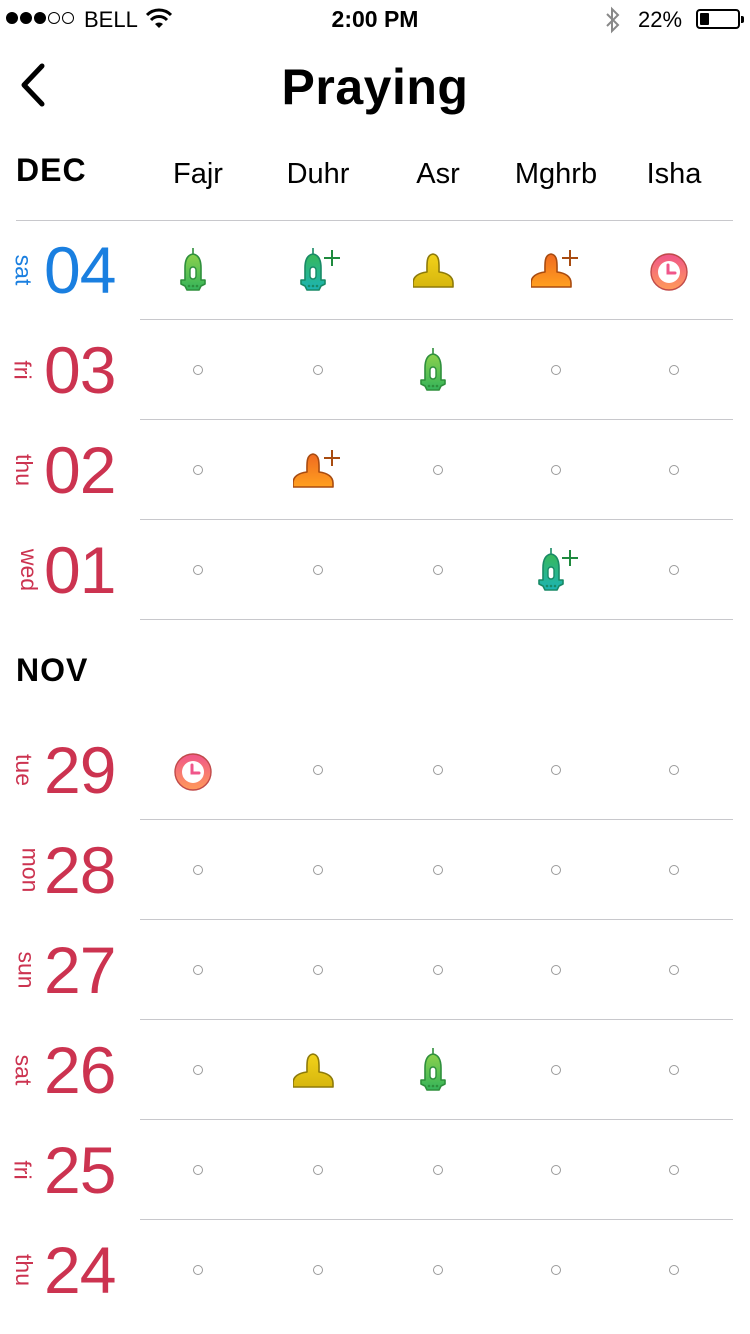 The width and height of the screenshot is (750, 1334). What do you see at coordinates (51, 170) in the screenshot?
I see `month-header: DEC` at bounding box center [51, 170].